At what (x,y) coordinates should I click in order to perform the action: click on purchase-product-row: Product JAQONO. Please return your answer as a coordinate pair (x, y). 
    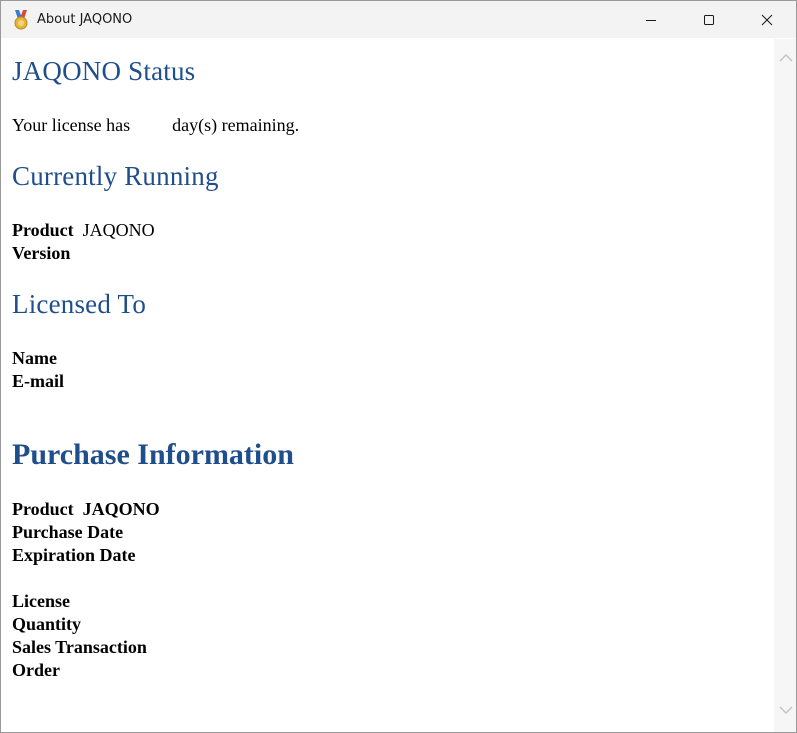
    Looking at the image, I should click on (86, 509).